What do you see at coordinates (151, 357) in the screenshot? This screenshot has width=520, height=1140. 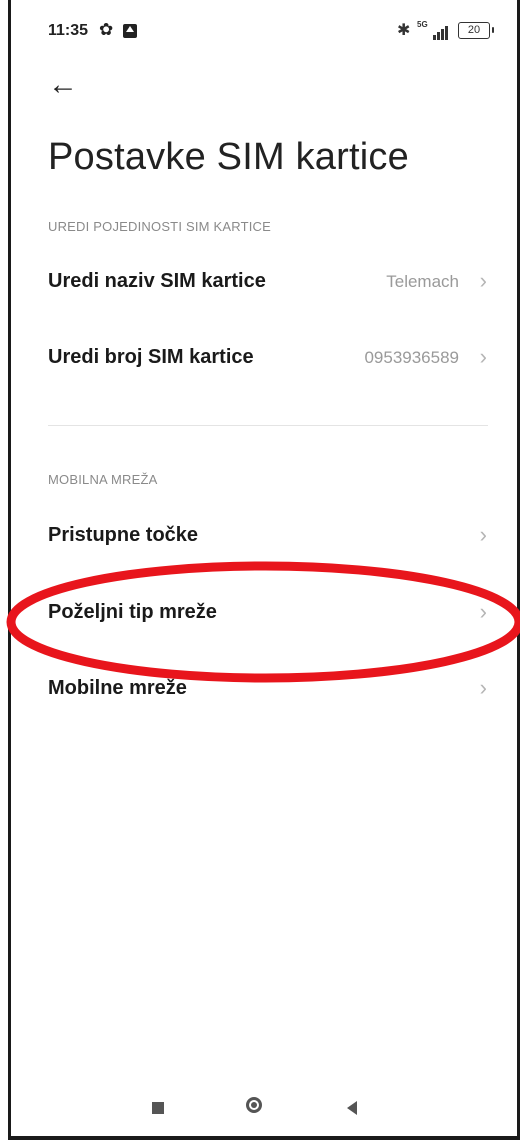 I see `list-item-label: Uredi broj SIM kartice` at bounding box center [151, 357].